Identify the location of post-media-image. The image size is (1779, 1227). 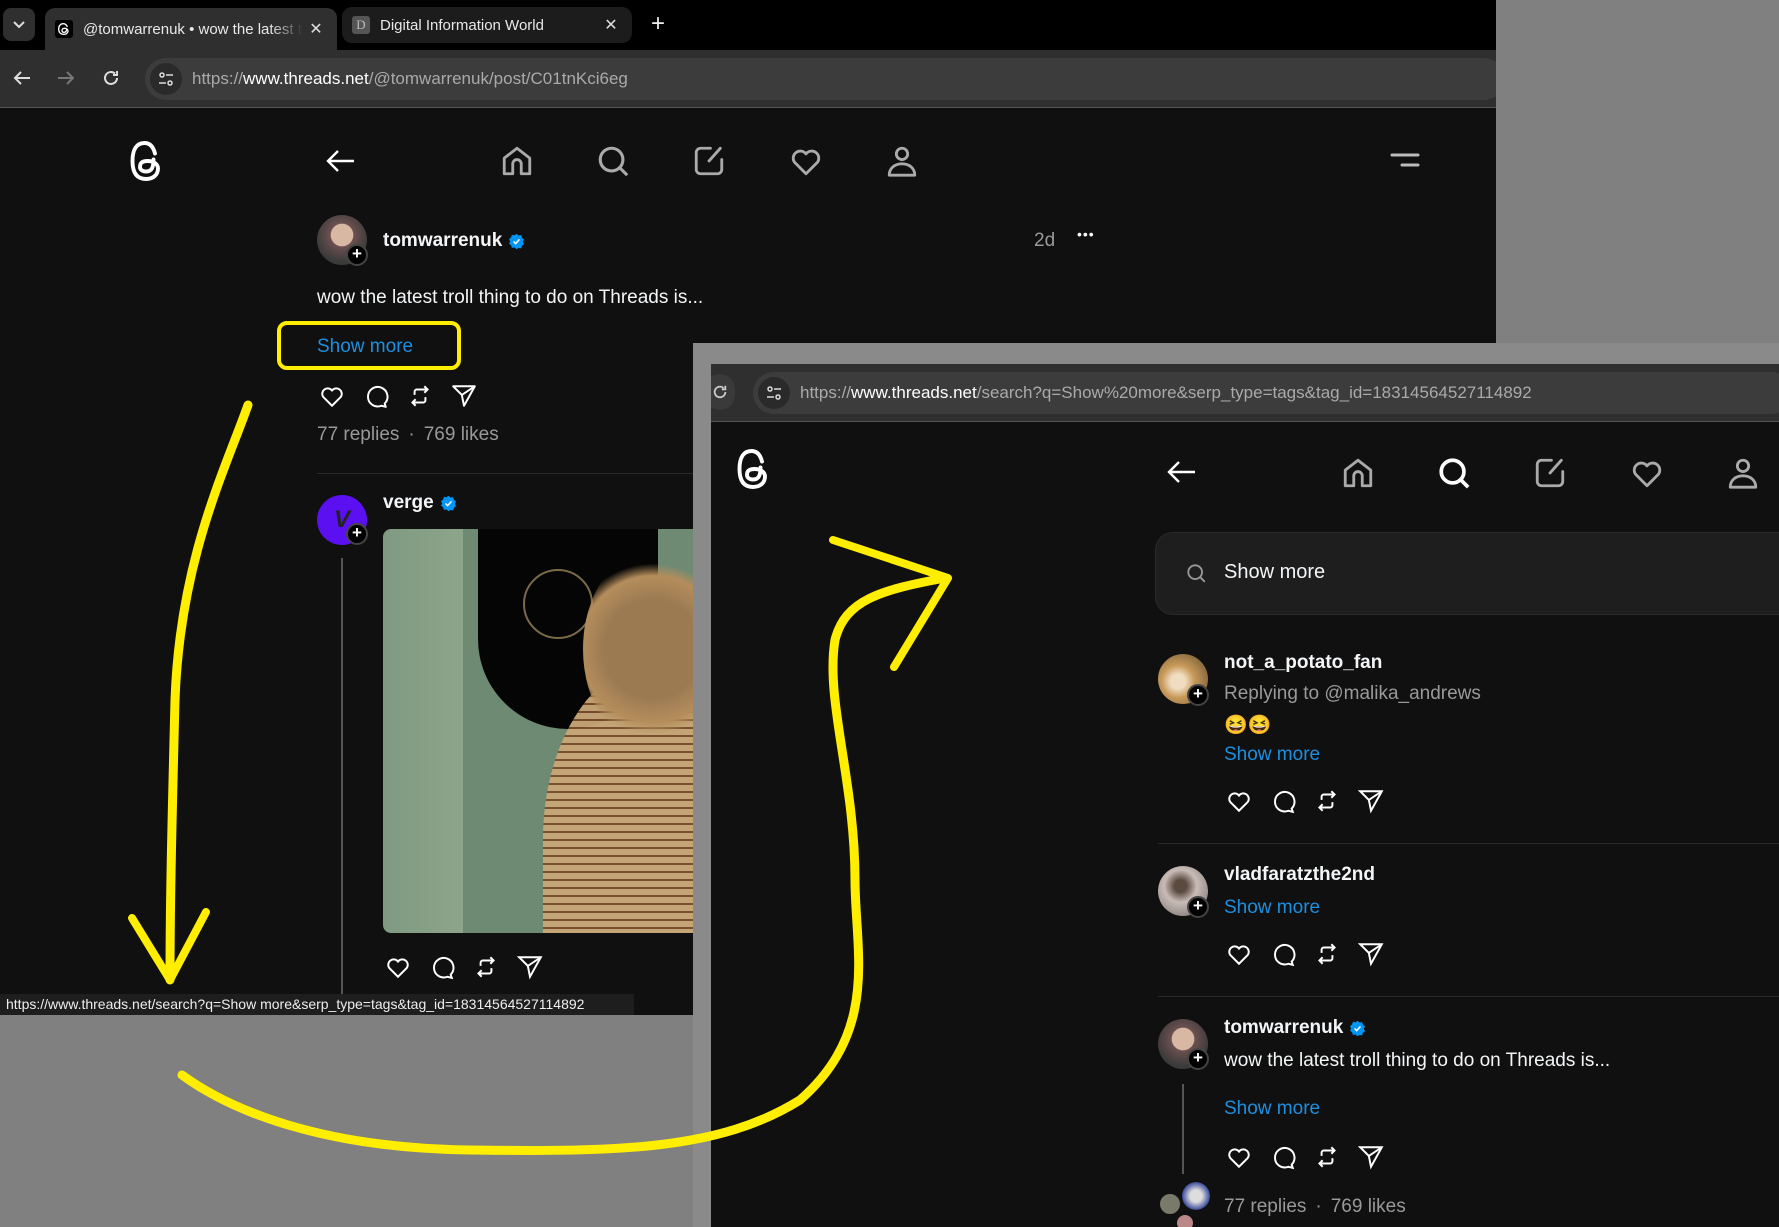
(543, 731).